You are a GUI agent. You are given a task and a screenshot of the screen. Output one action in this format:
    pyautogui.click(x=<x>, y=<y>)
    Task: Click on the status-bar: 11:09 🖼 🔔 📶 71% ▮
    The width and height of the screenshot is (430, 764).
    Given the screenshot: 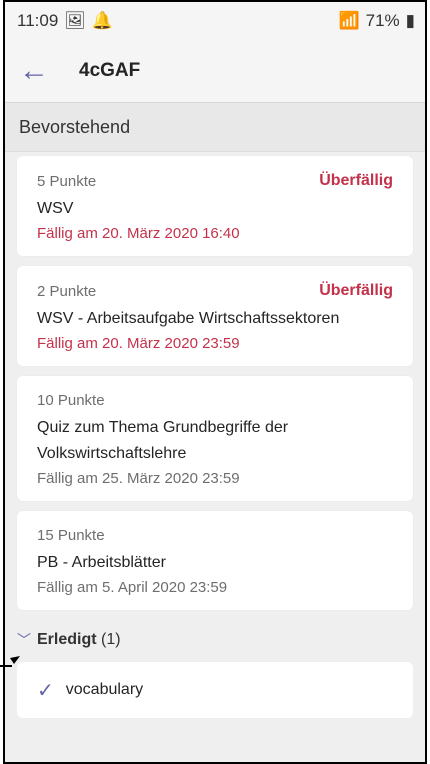 What is the action you would take?
    pyautogui.click(x=215, y=21)
    